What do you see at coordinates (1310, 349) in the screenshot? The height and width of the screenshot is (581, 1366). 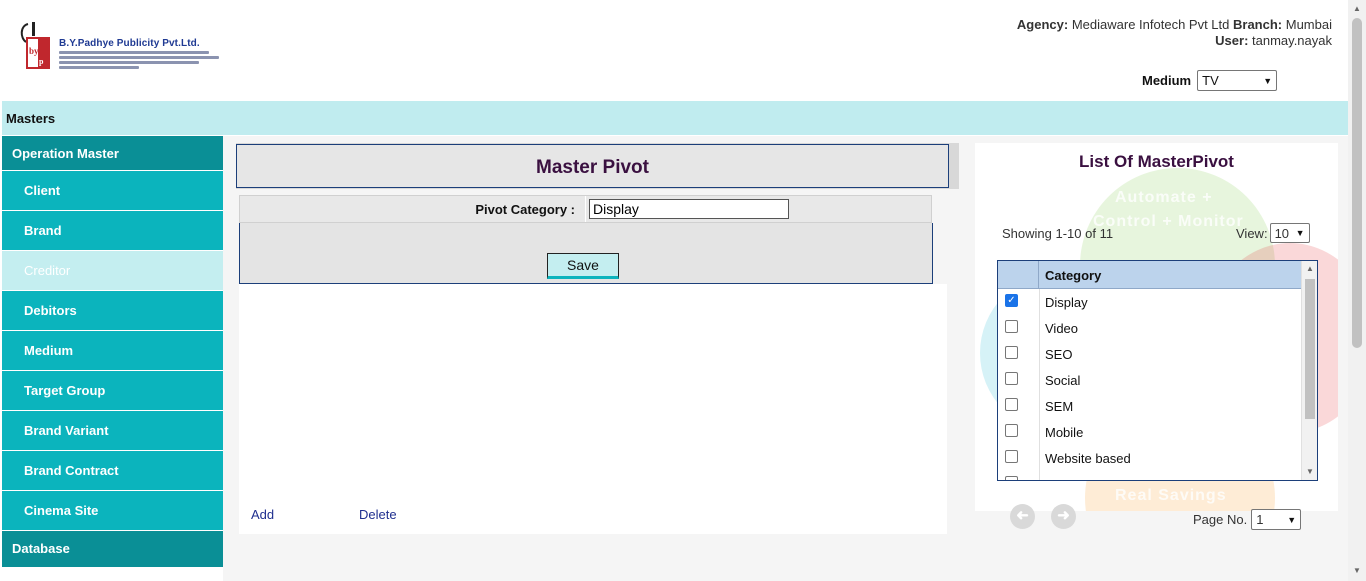 I see `scrollbar-thumb` at bounding box center [1310, 349].